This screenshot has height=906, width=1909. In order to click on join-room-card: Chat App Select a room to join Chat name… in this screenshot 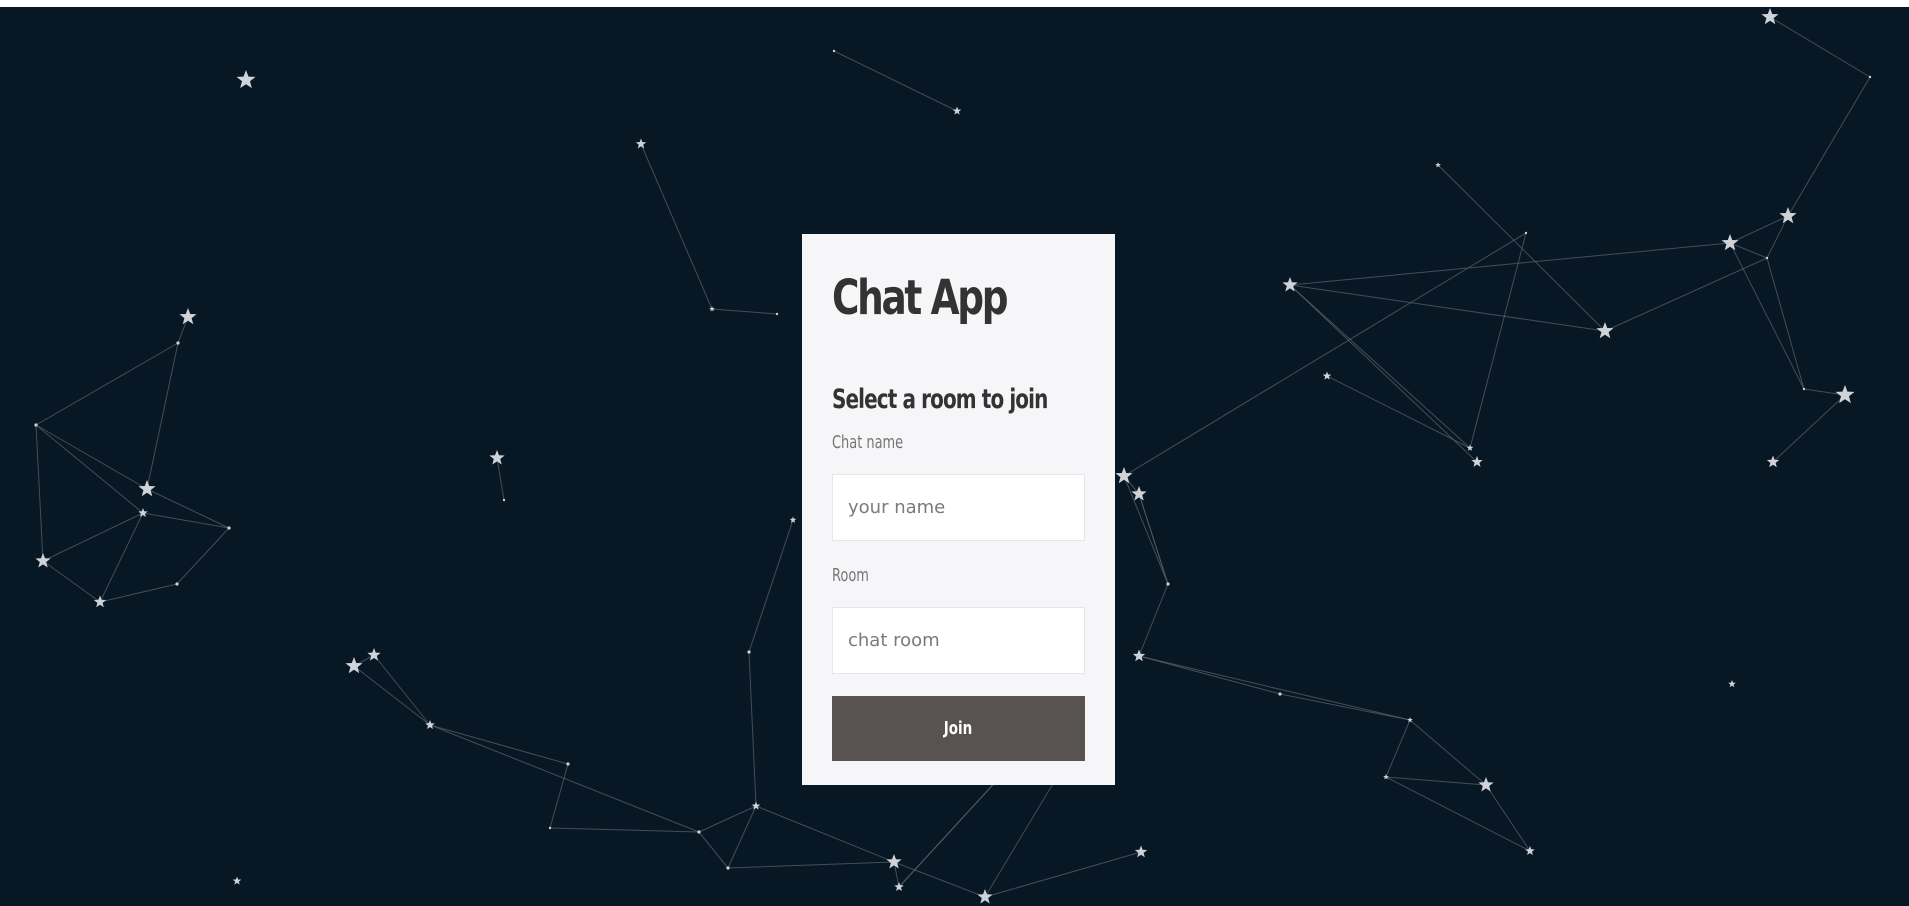, I will do `click(958, 509)`.